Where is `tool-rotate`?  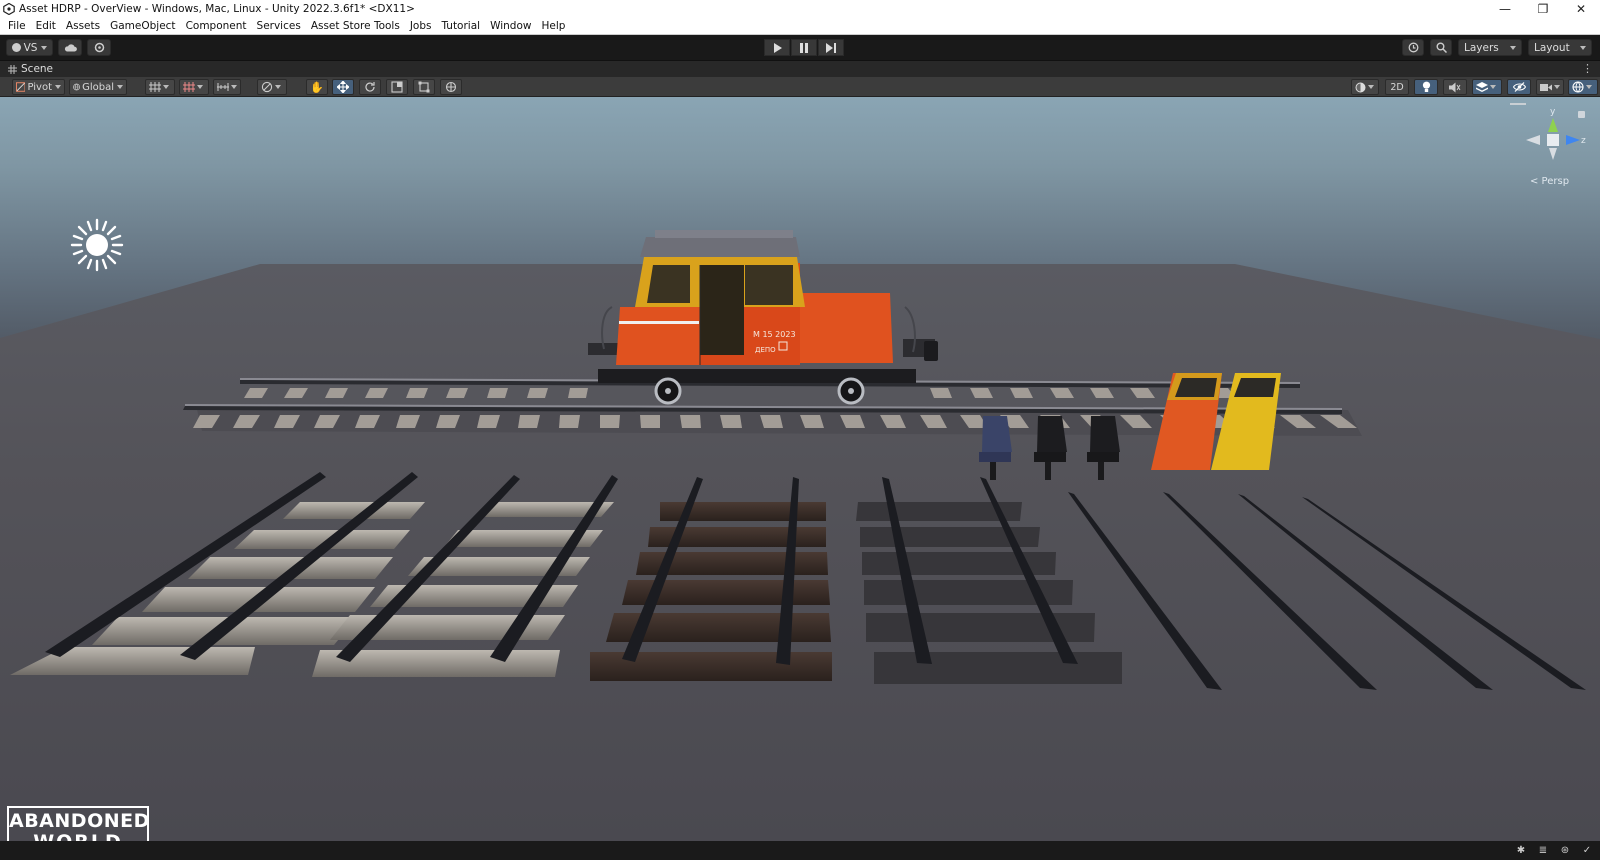 tool-rotate is located at coordinates (370, 87).